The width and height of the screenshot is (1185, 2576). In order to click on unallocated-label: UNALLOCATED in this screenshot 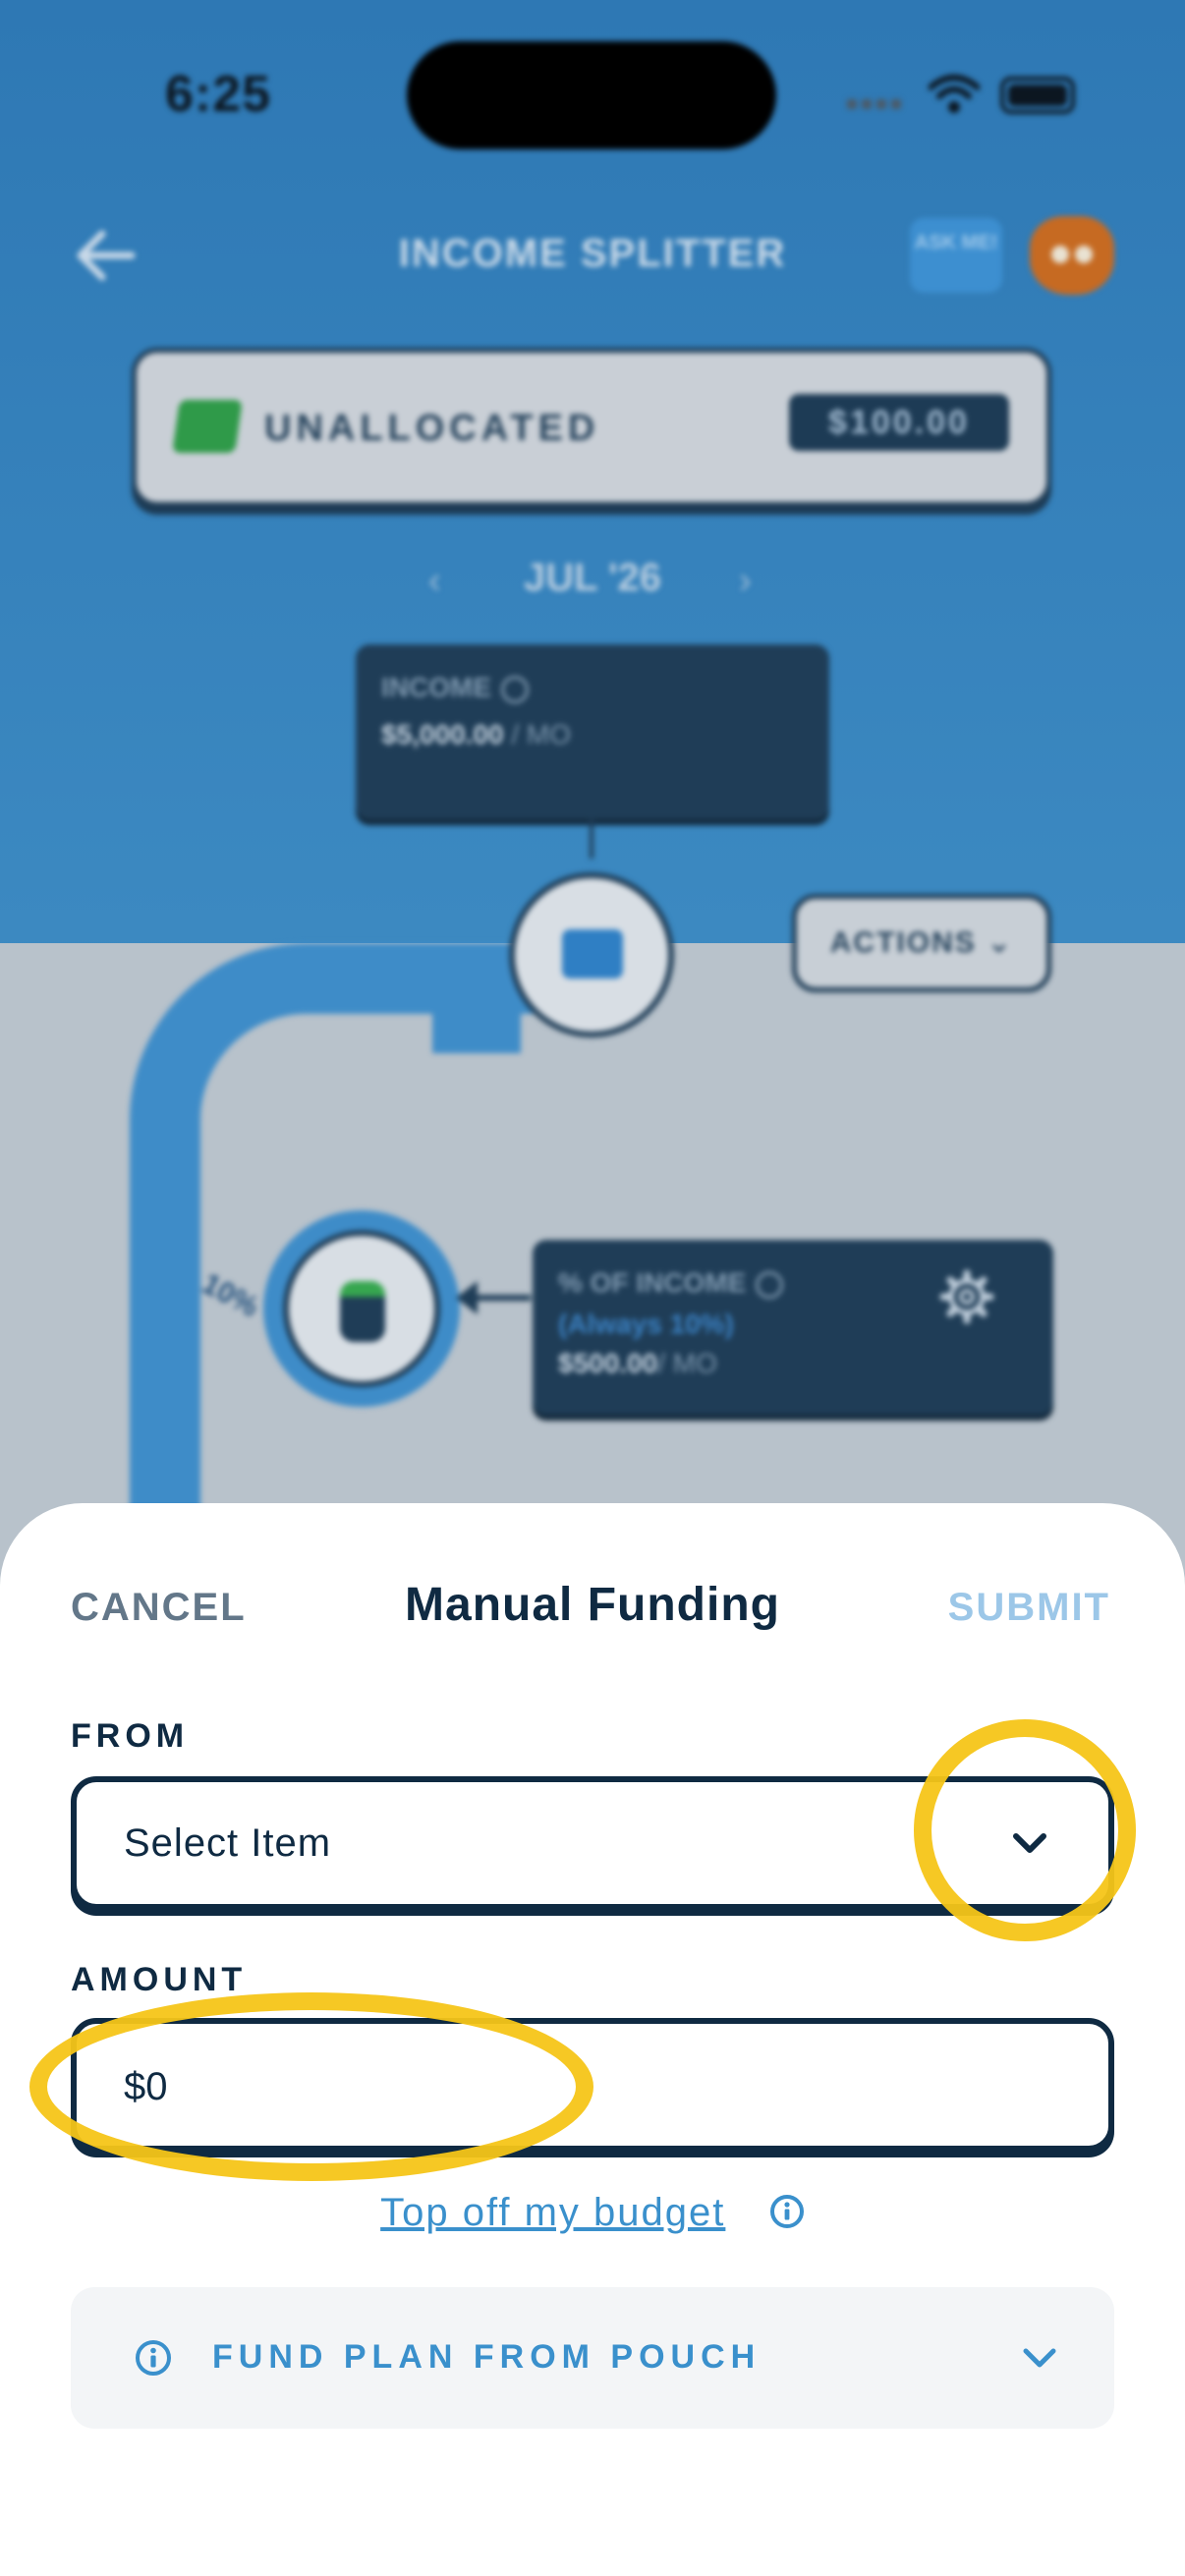, I will do `click(432, 428)`.